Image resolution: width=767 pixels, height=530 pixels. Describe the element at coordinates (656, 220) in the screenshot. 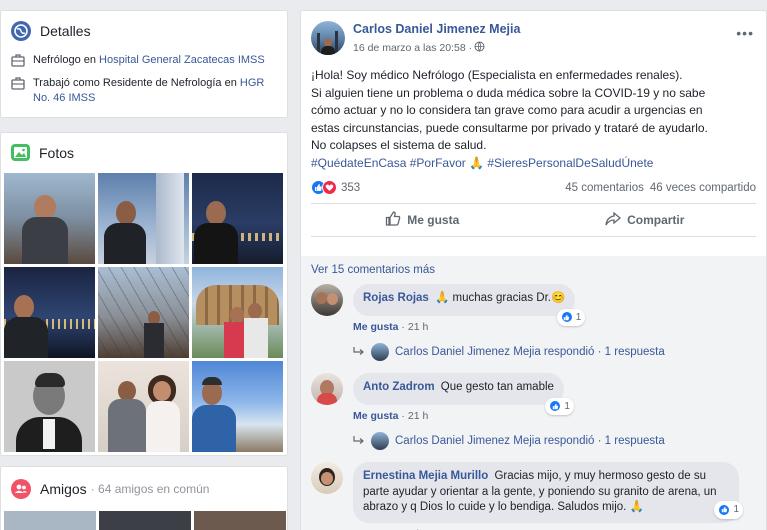

I see `share-label: Compartir` at that location.